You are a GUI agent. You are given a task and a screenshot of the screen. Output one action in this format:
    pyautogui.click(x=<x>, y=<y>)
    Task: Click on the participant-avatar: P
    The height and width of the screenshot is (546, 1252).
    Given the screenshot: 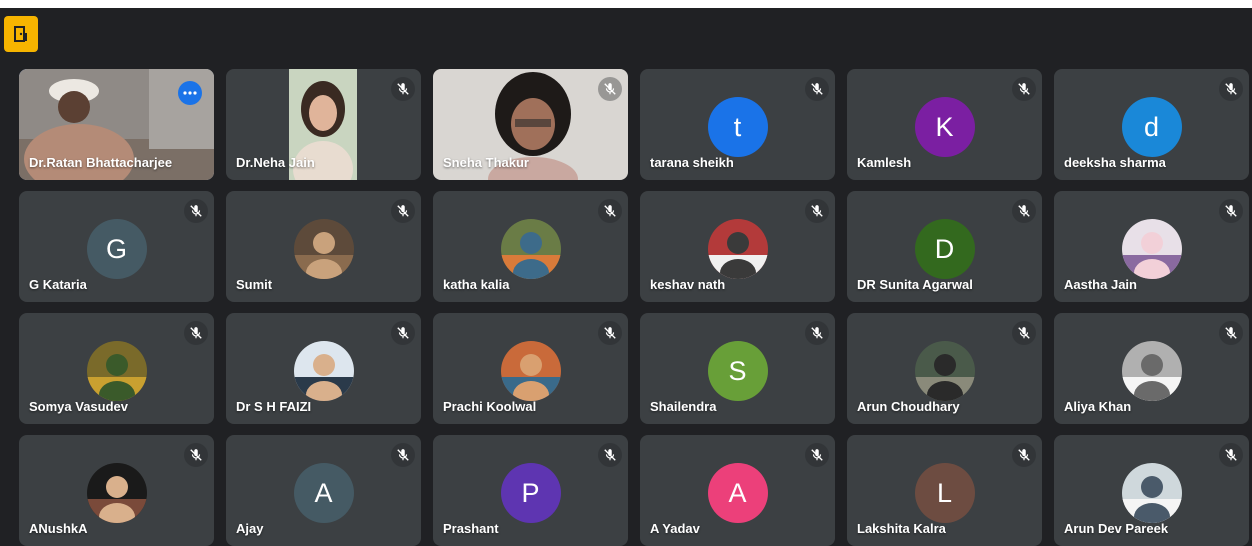 What is the action you would take?
    pyautogui.click(x=530, y=493)
    